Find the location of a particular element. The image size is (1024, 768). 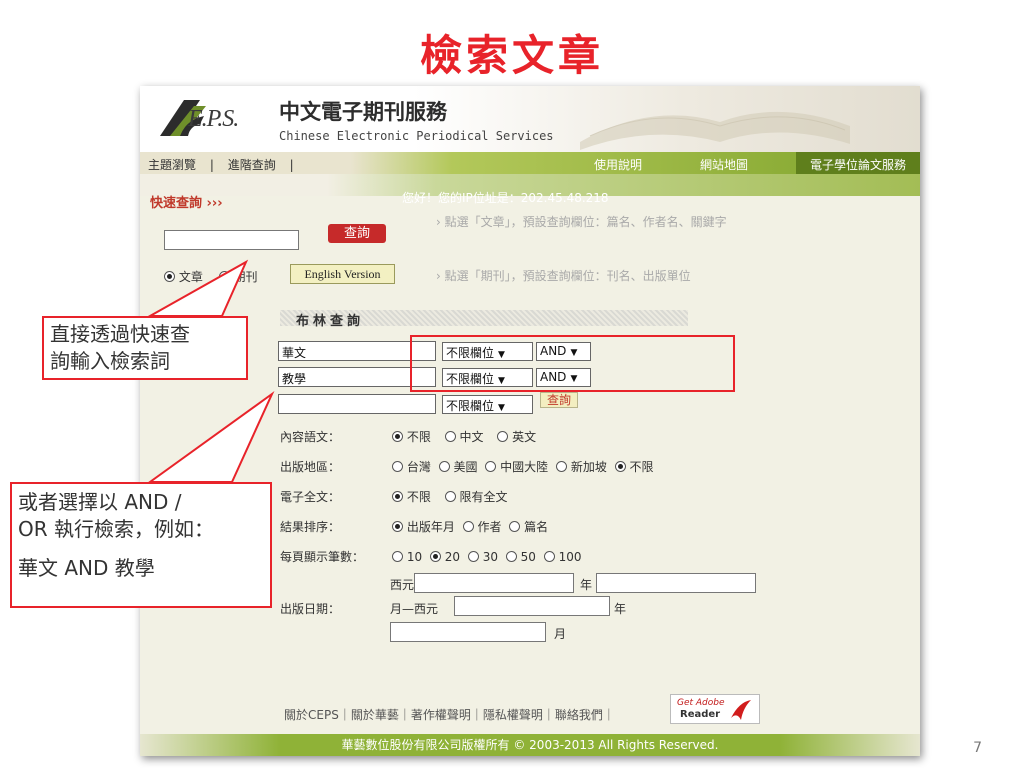

date-to-month is located at coordinates (468, 632).